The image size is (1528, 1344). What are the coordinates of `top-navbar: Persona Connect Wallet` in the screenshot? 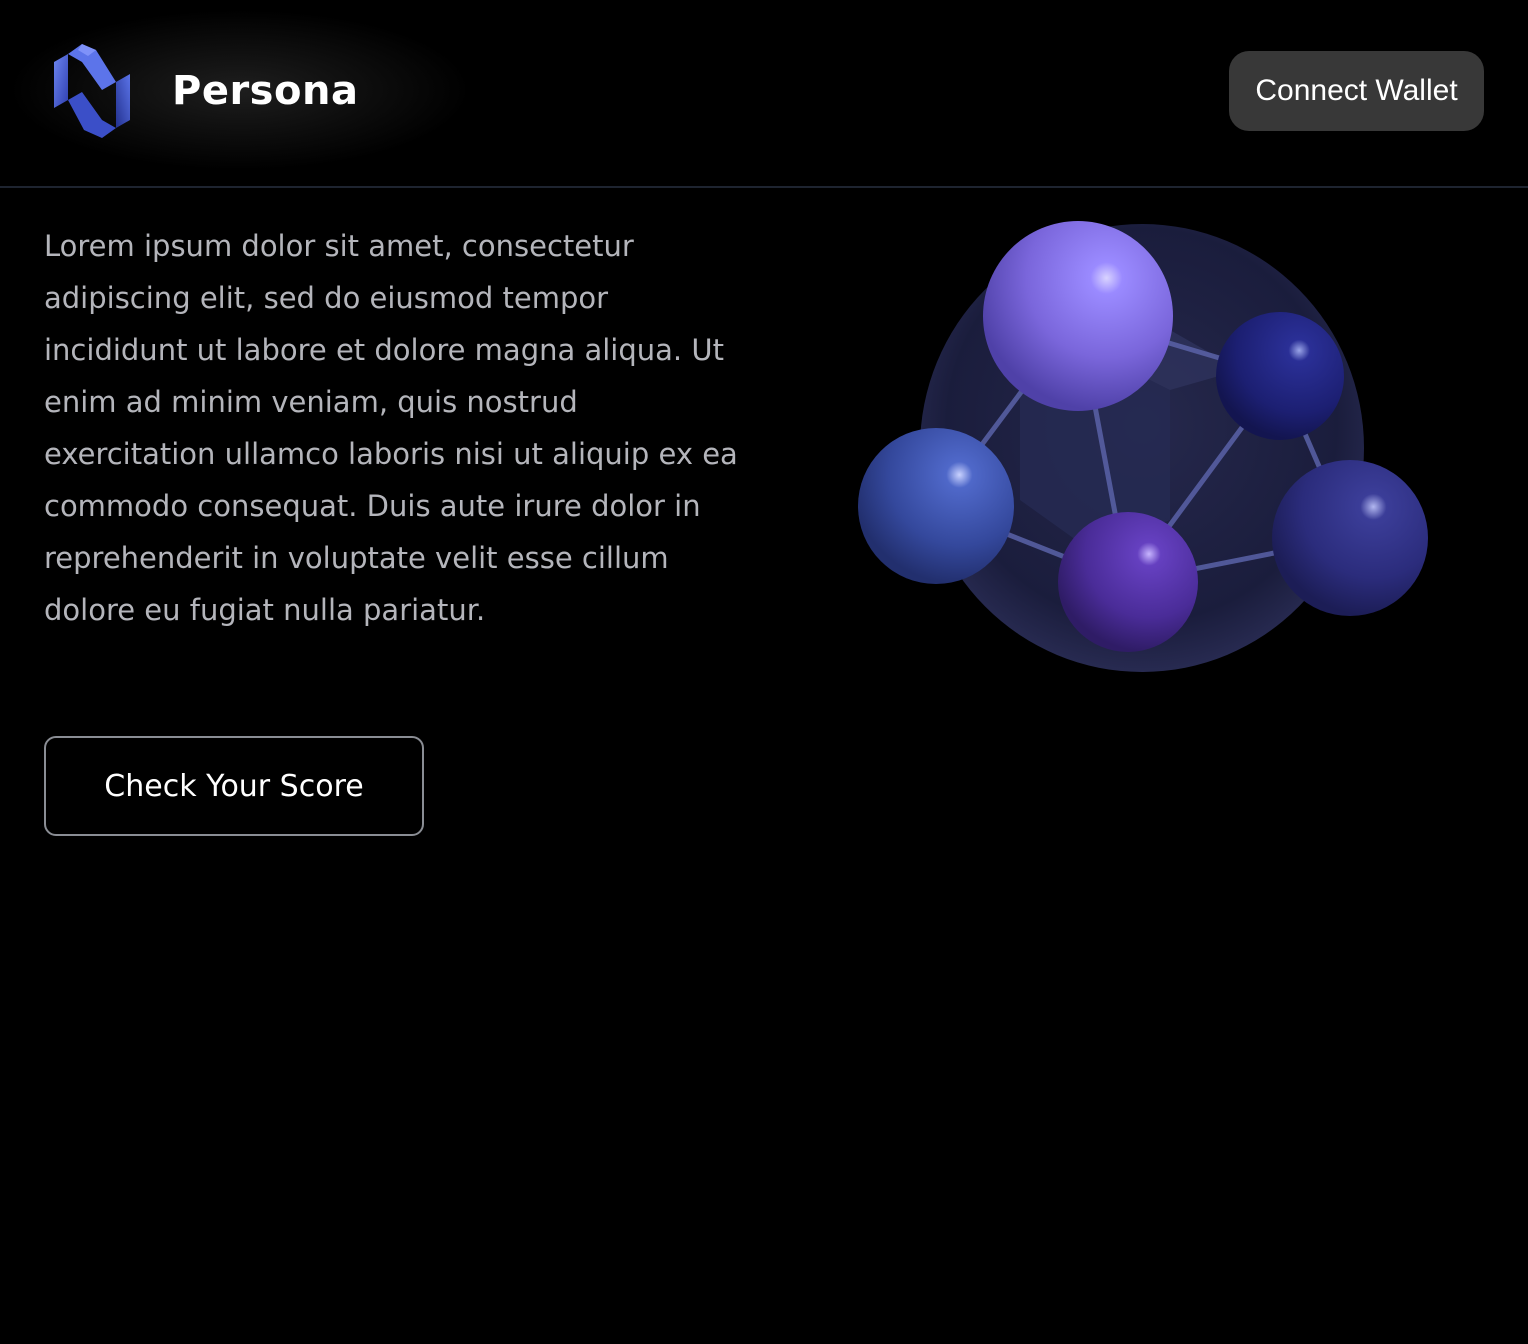 It's located at (764, 94).